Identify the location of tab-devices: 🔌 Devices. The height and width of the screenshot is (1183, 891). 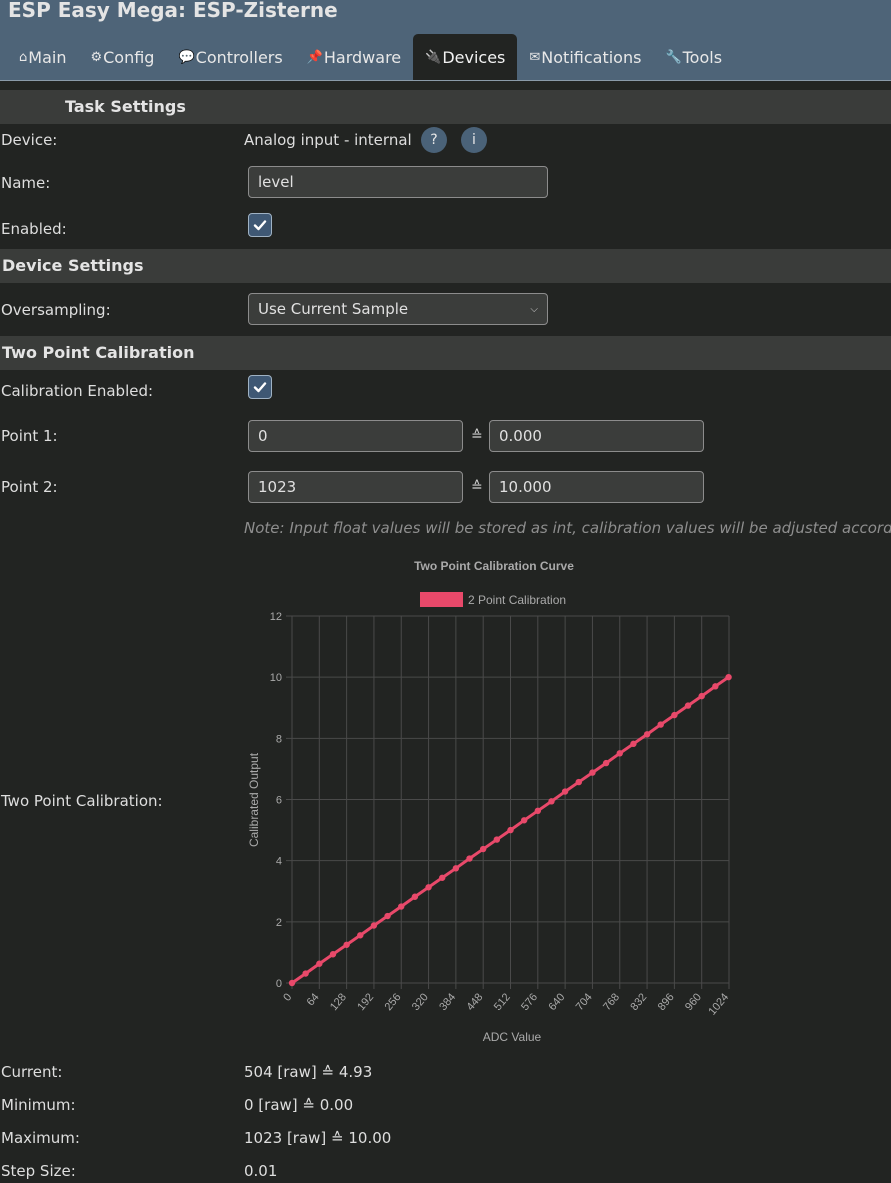
(465, 57).